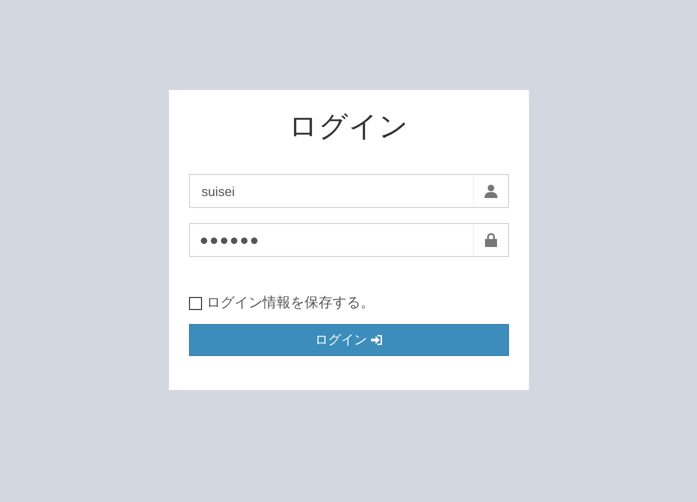  Describe the element at coordinates (290, 303) in the screenshot. I see `remember-label: ログイン情報を保存する。` at that location.